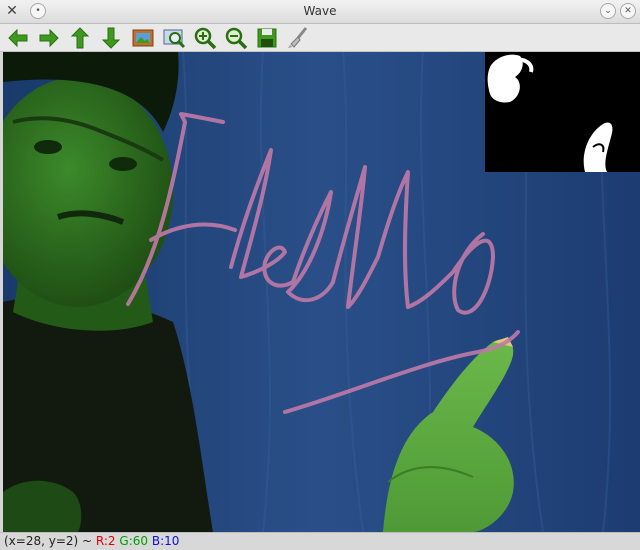 The height and width of the screenshot is (550, 640). What do you see at coordinates (48, 541) in the screenshot?
I see `status-coords: (x=28, y=2) ~` at bounding box center [48, 541].